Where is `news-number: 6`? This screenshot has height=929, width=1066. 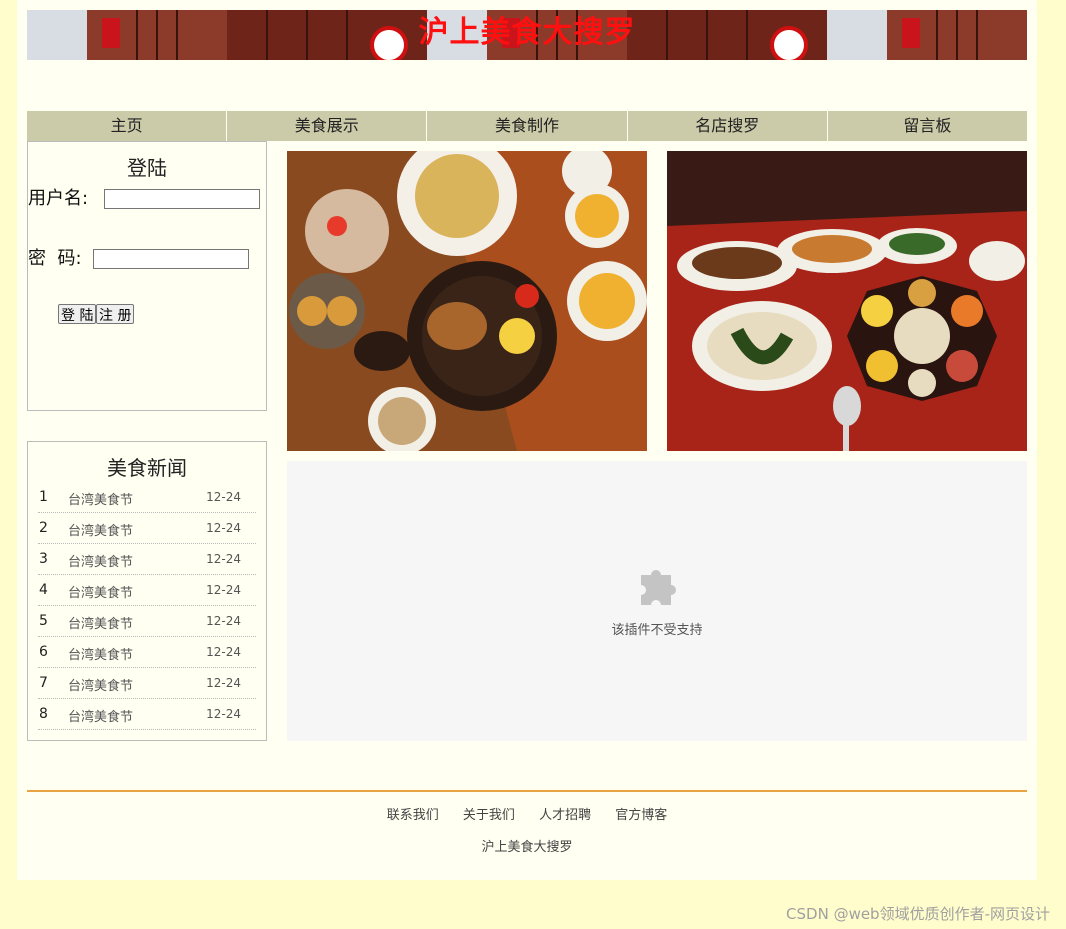 news-number: 6 is located at coordinates (43, 652).